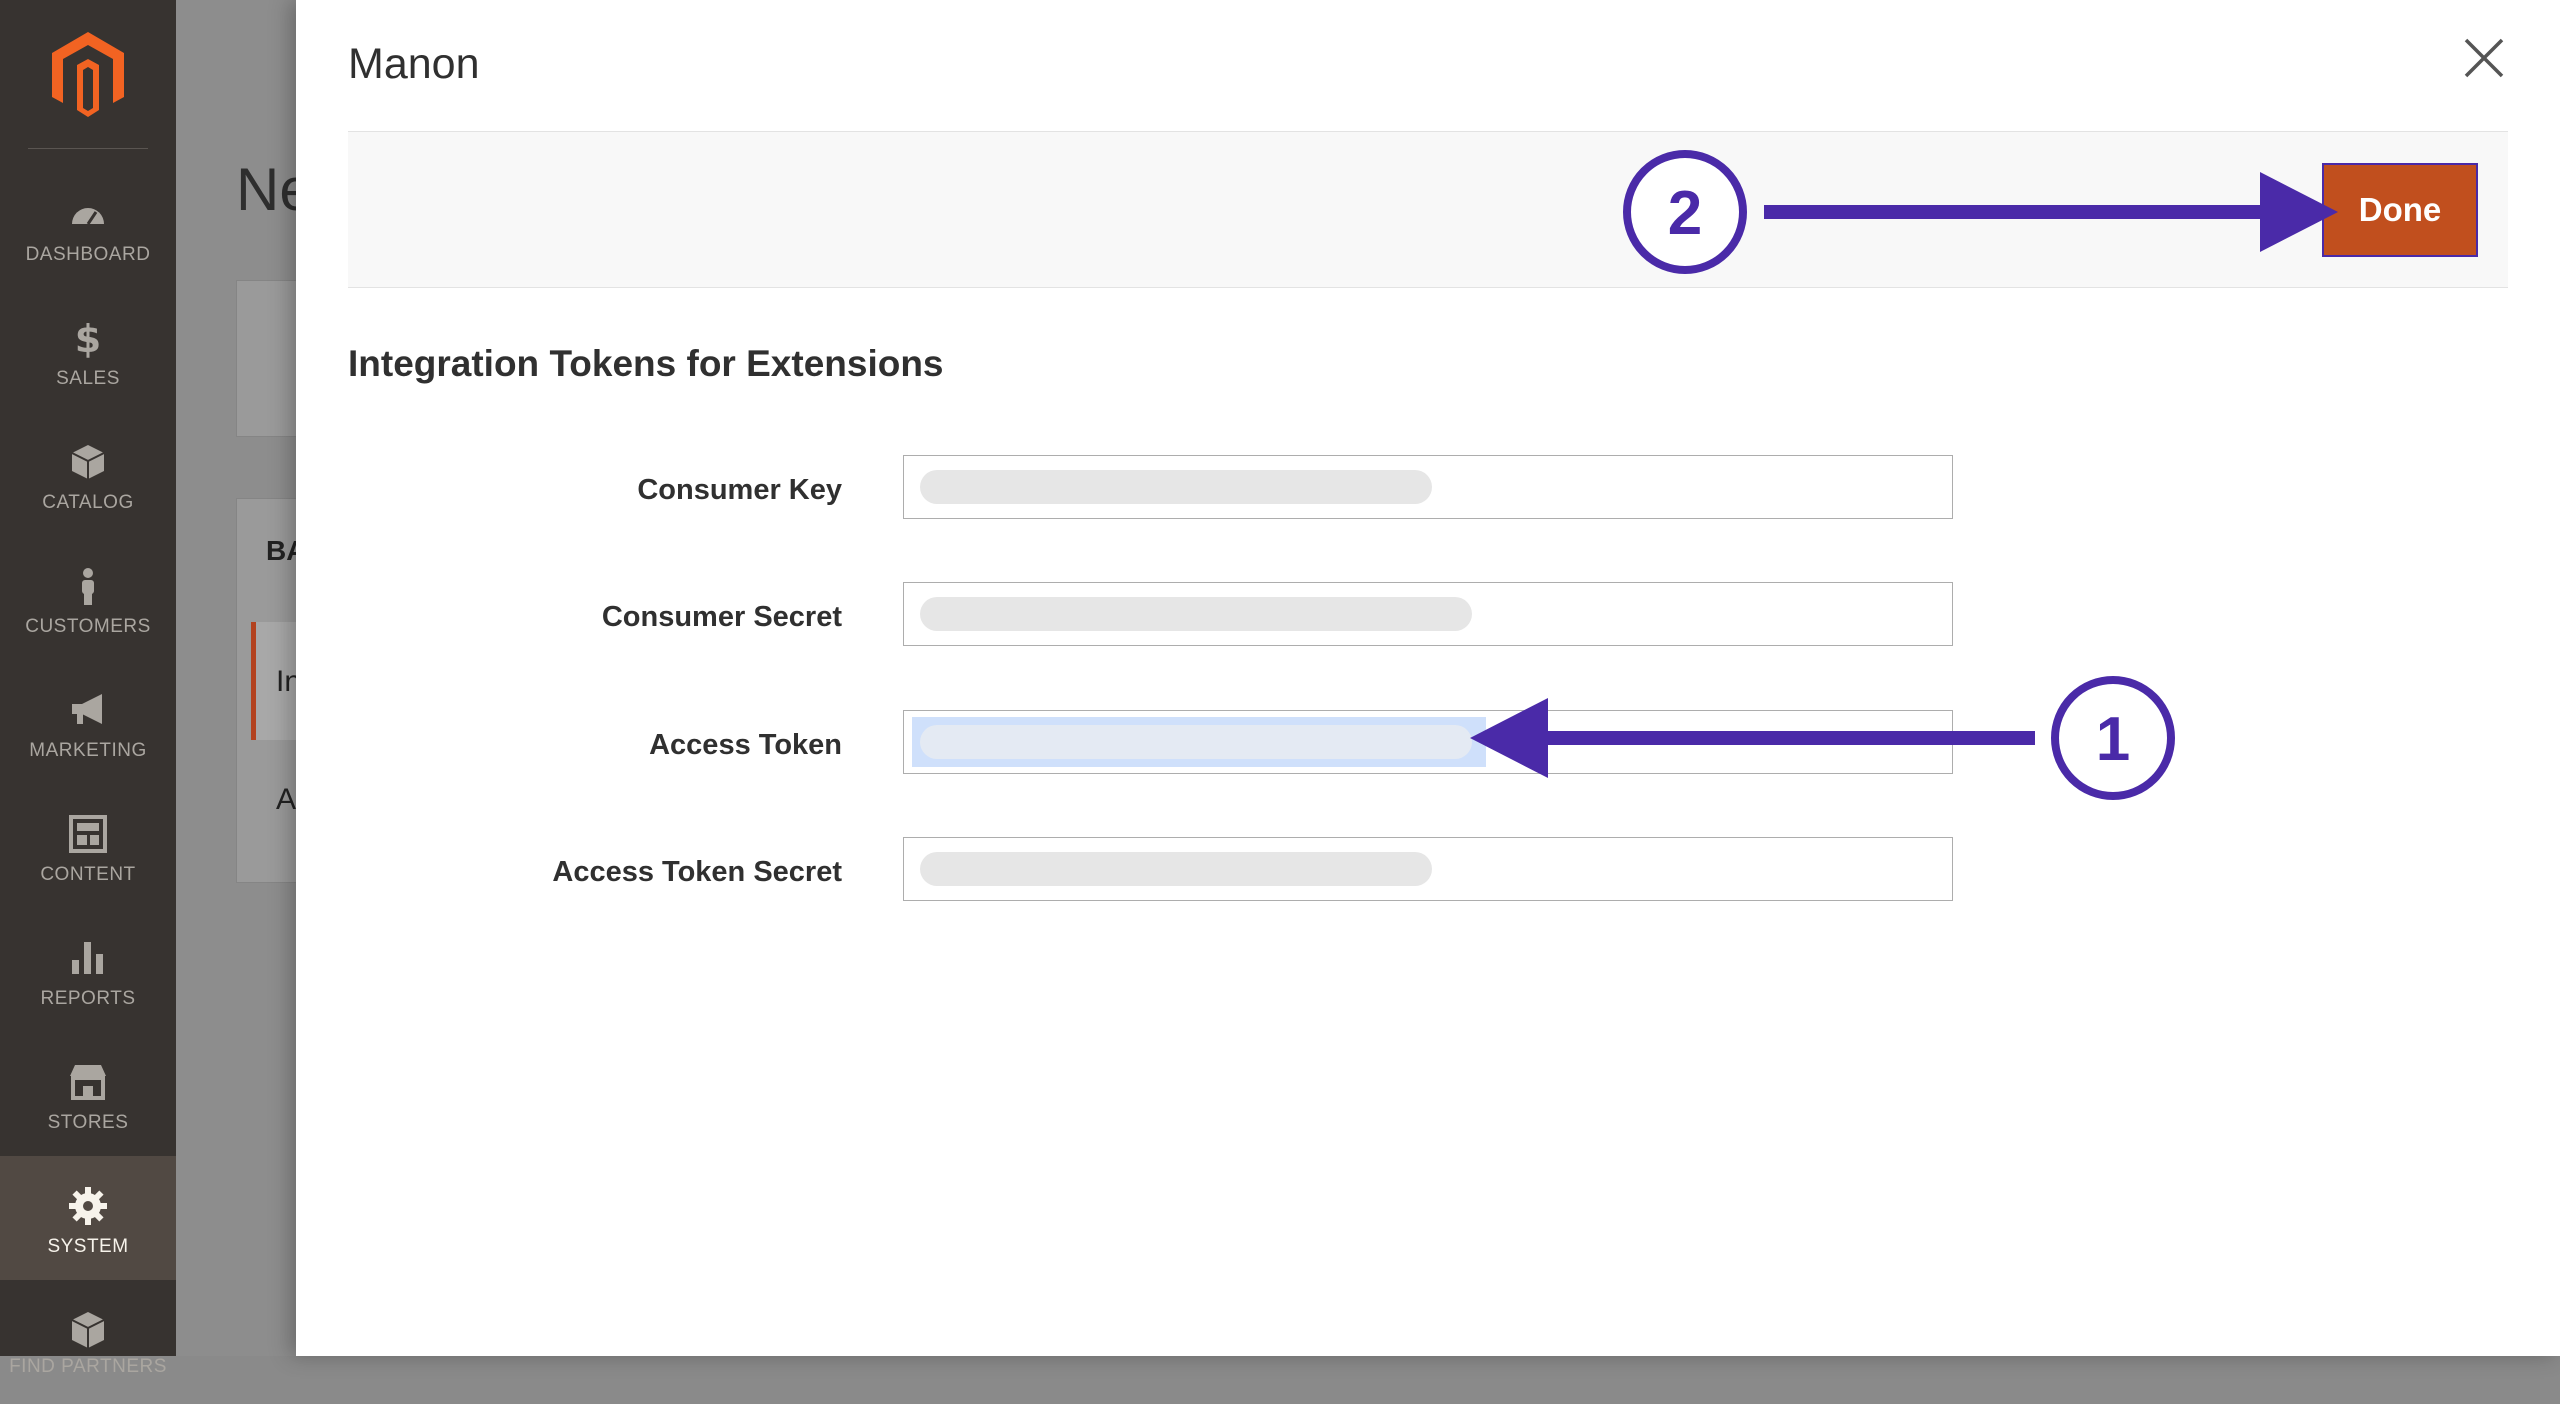 This screenshot has width=2560, height=1404. I want to click on layout-icon, so click(88, 834).